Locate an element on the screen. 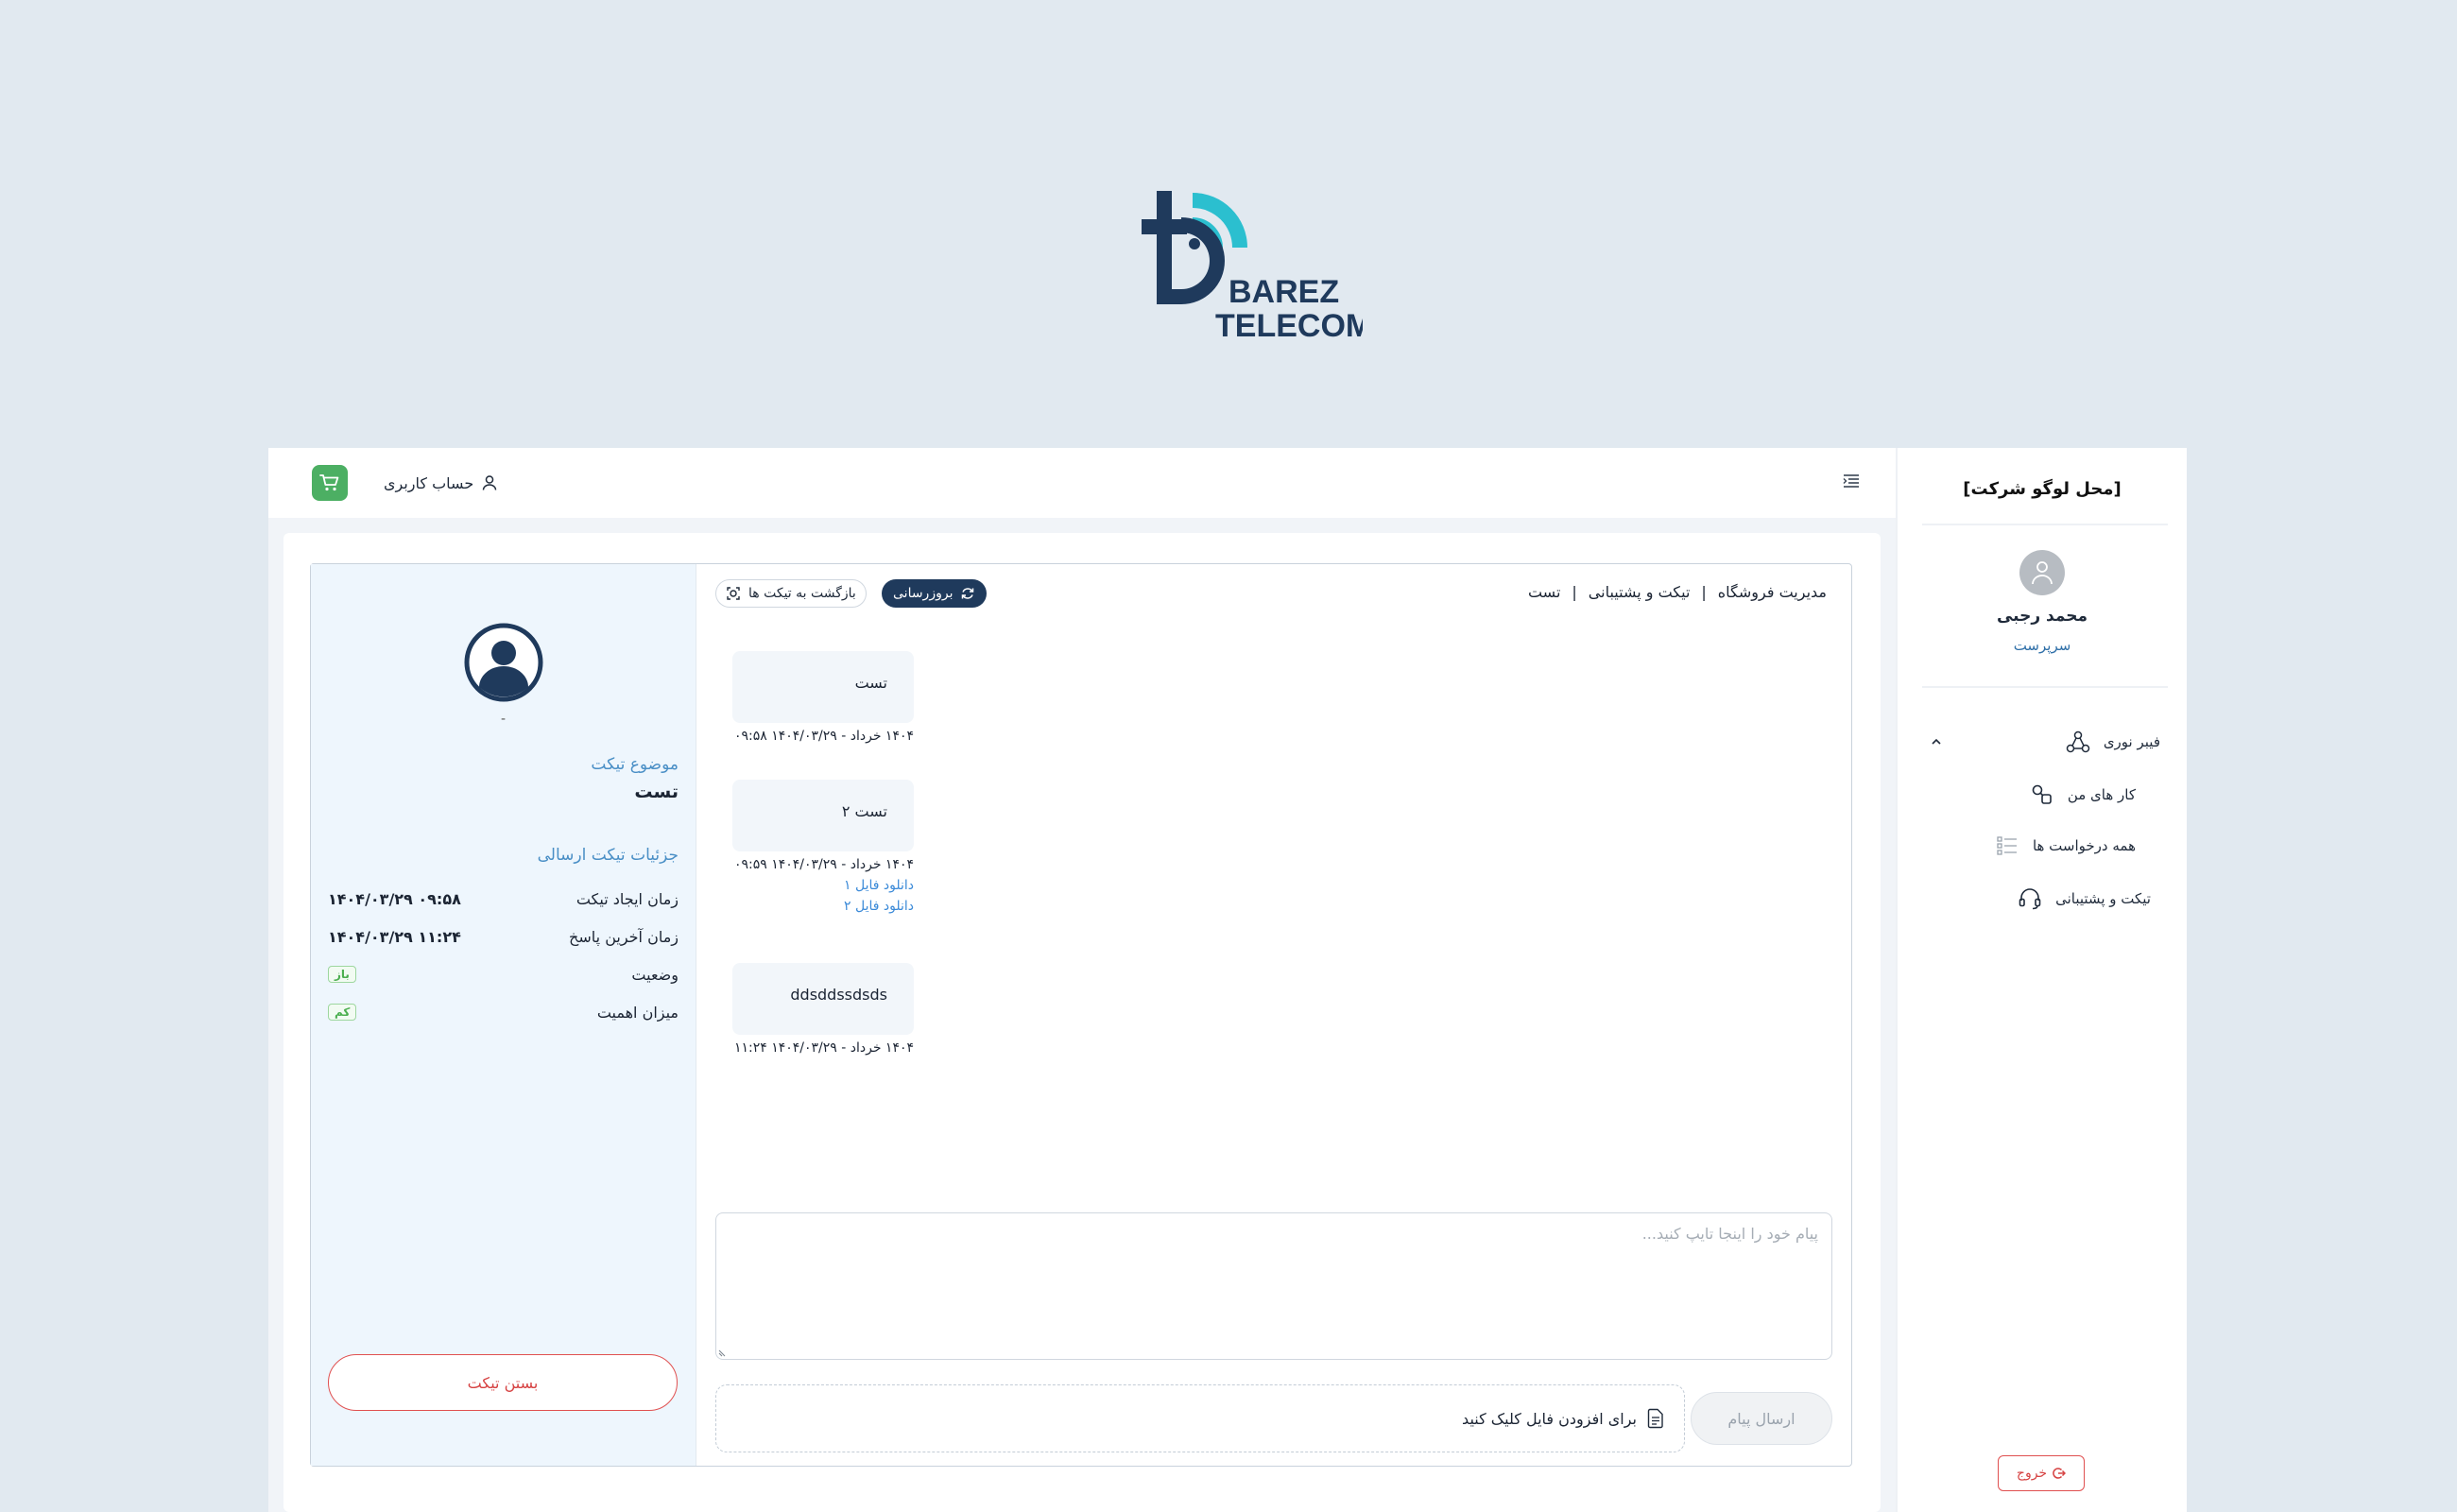 This screenshot has height=1512, width=2457. sidebar-item-label: کار های من is located at coordinates (2101, 794).